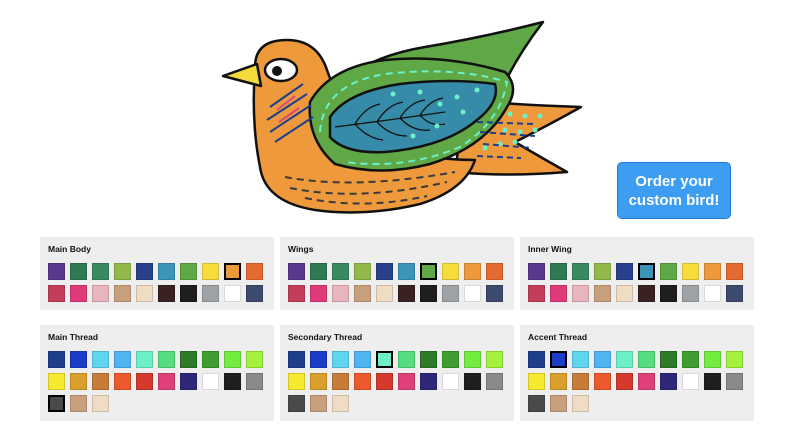 The image size is (800, 448). I want to click on order-custom-bird-button: Order your custom bird!, so click(674, 190).